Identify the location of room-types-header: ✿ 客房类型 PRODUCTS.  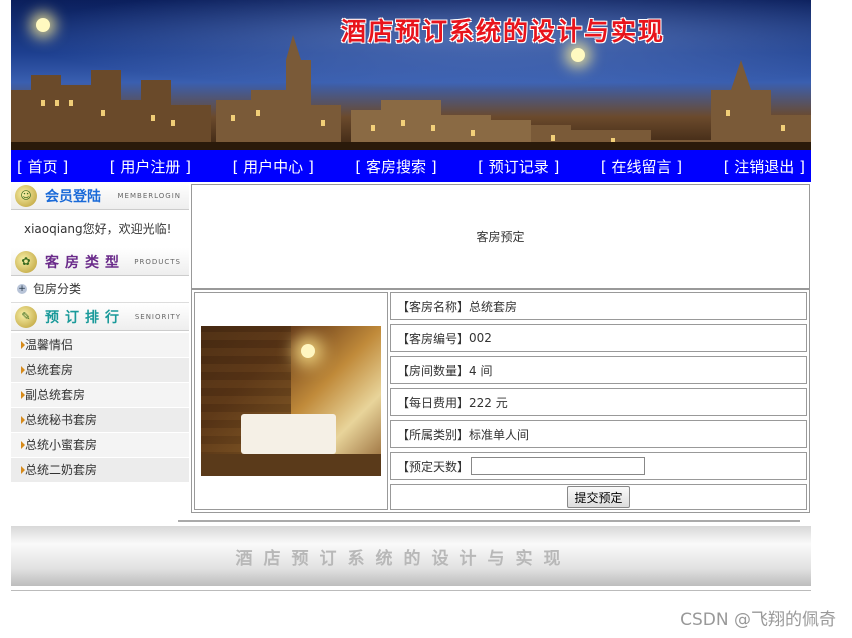
(100, 262).